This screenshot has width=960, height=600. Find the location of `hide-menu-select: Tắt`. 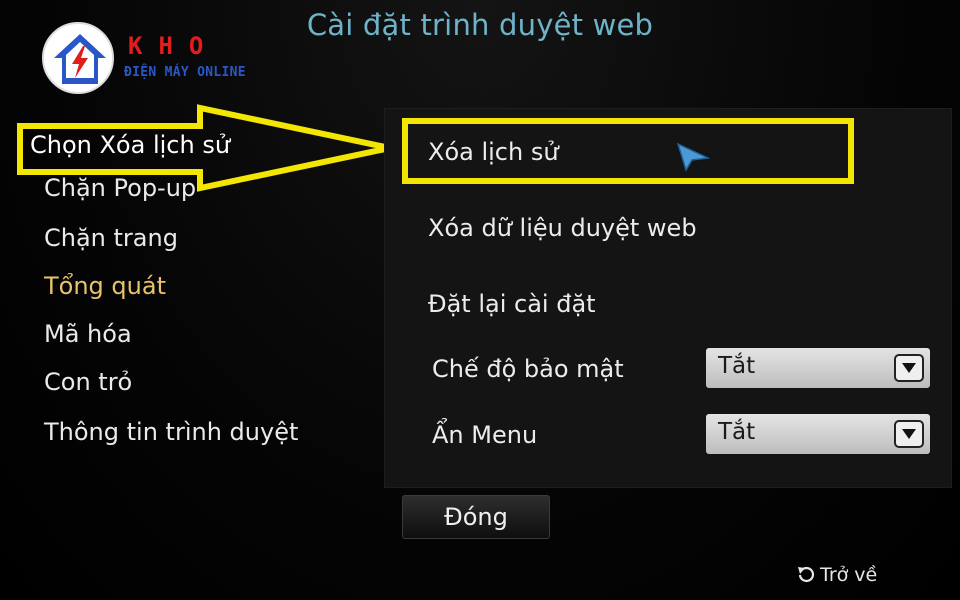

hide-menu-select: Tắt is located at coordinates (818, 434).